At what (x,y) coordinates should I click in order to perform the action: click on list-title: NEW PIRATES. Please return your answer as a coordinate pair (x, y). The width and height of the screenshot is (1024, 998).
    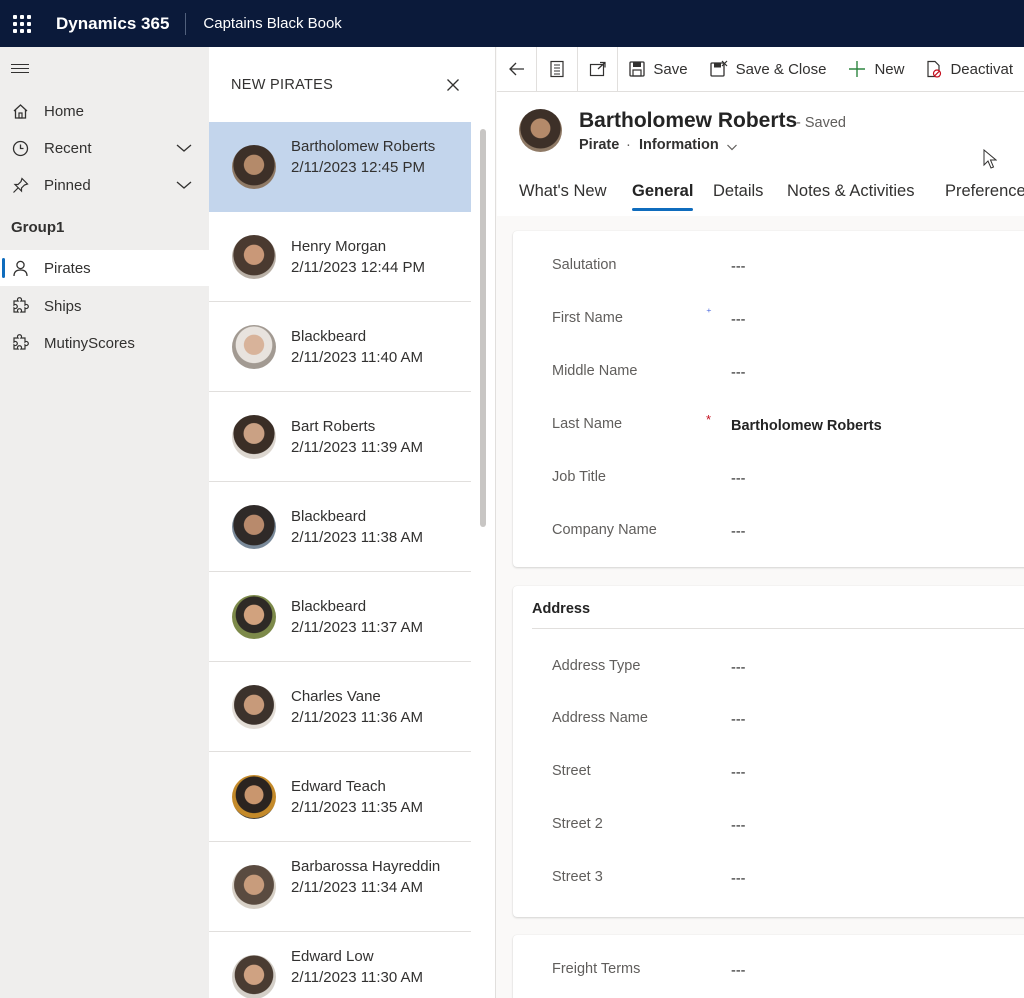
    Looking at the image, I should click on (282, 85).